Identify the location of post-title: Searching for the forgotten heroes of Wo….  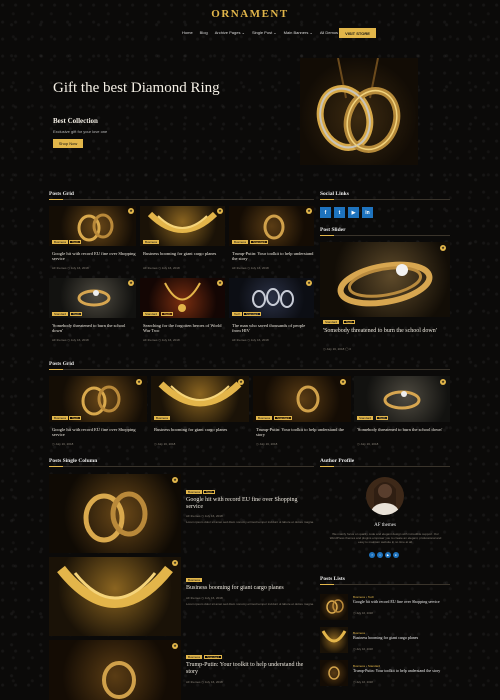
(184, 328).